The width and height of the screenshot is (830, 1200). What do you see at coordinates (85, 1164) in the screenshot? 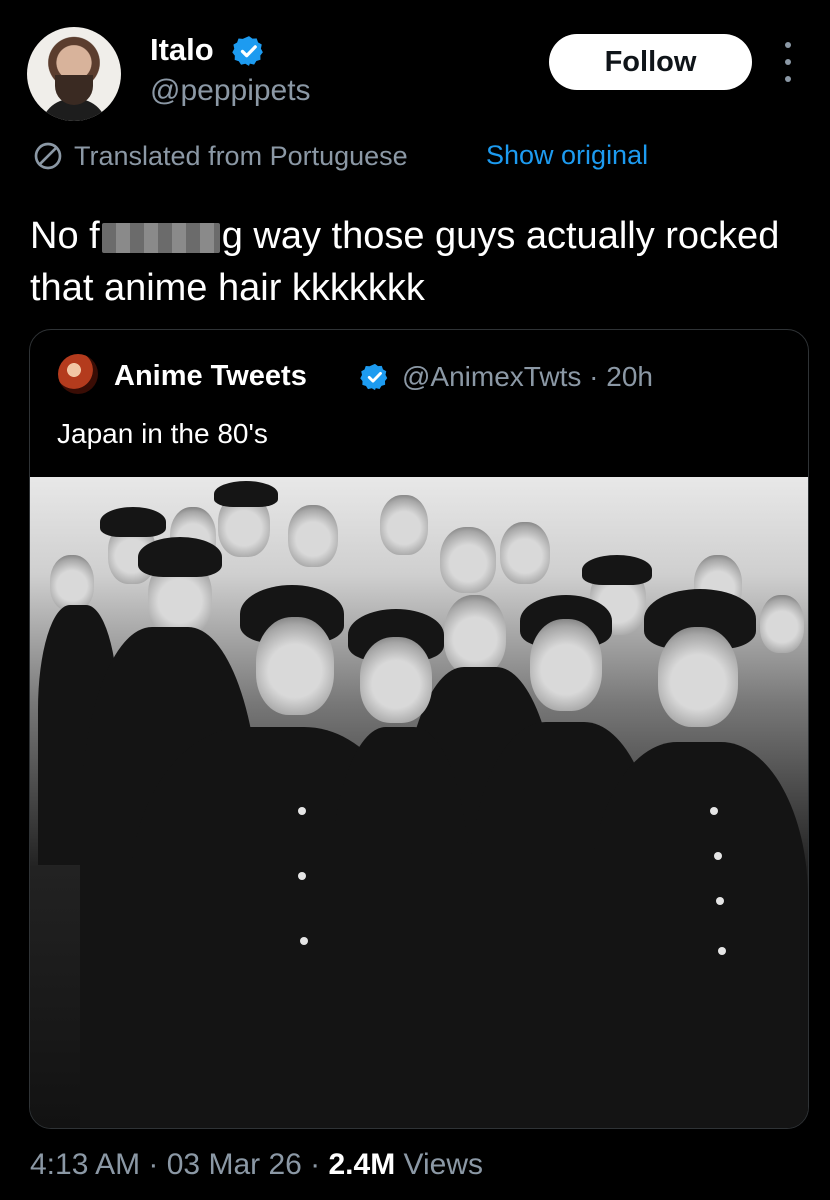
I see `tweet-time: 4:13 AM` at bounding box center [85, 1164].